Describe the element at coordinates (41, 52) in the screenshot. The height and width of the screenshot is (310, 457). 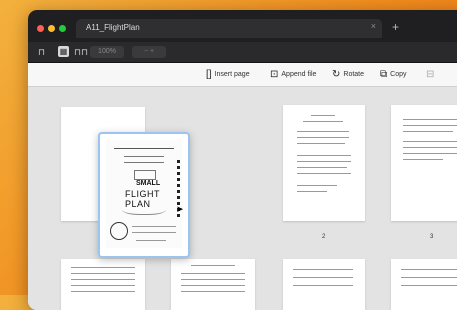
I see `single-page-view-icon: ⊓` at that location.